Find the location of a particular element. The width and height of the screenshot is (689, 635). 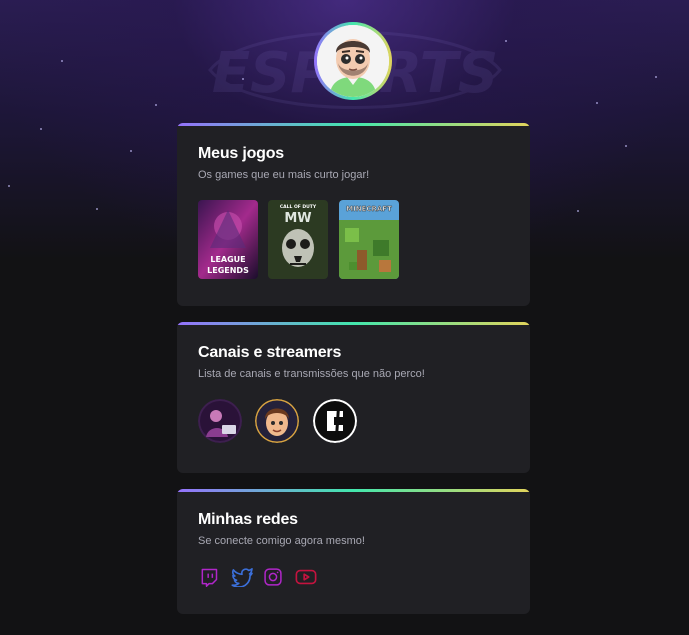

profile-avatar is located at coordinates (353, 61).